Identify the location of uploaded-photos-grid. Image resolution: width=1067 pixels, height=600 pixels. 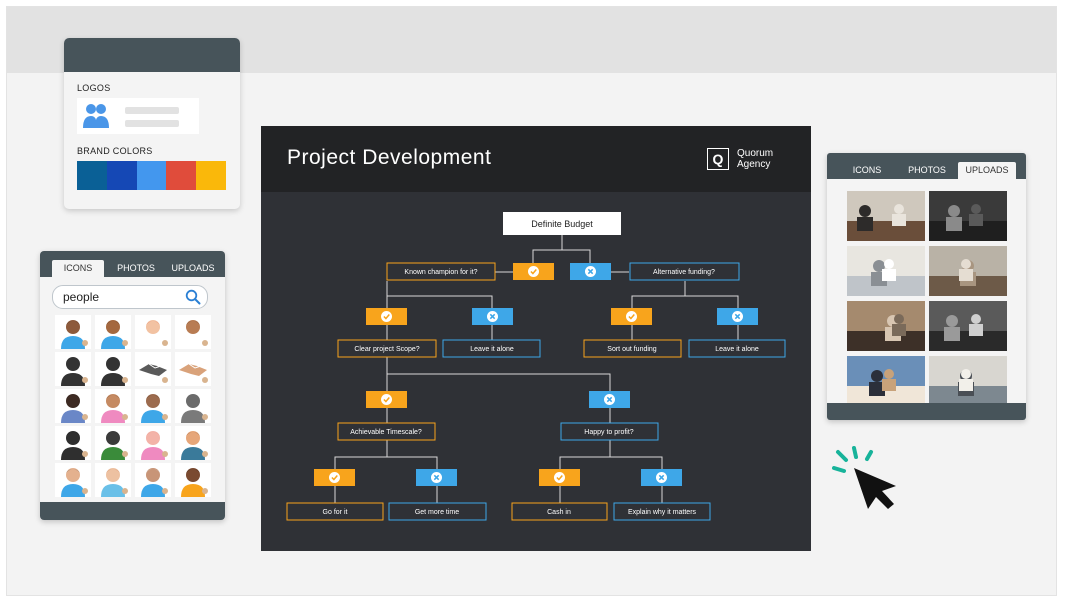
(927, 298).